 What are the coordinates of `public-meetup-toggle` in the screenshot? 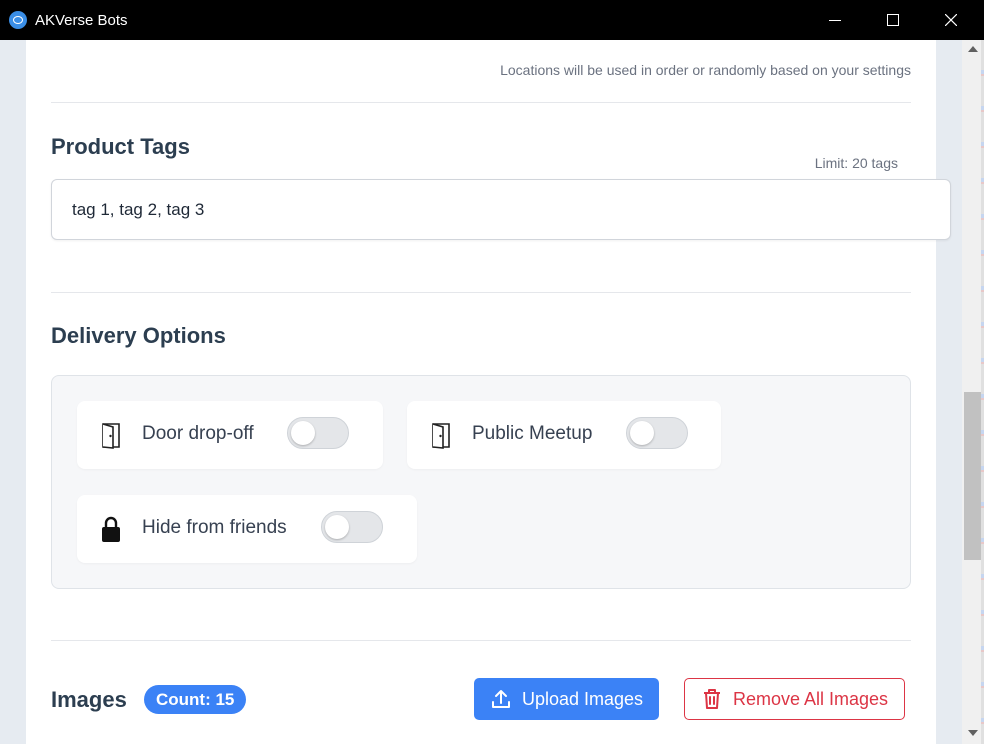 It's located at (657, 433).